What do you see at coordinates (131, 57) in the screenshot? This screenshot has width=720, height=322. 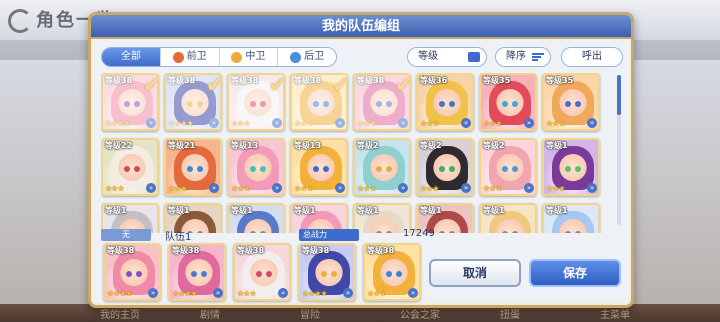 I see `role-tab: 全部` at bounding box center [131, 57].